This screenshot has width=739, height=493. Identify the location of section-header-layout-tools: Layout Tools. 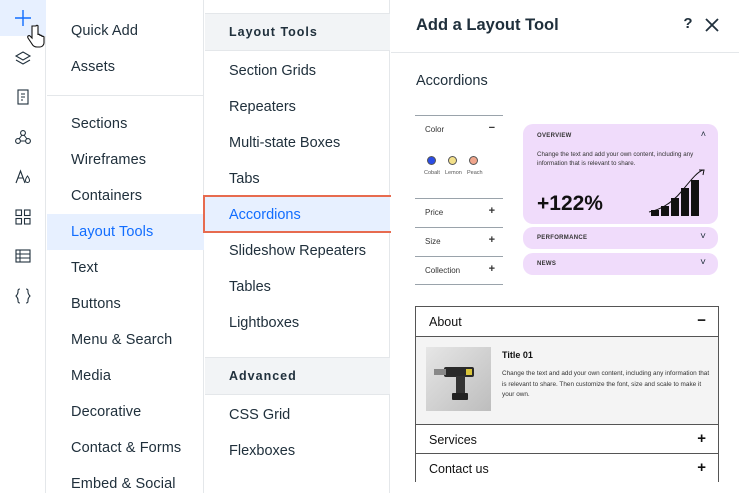
(297, 32).